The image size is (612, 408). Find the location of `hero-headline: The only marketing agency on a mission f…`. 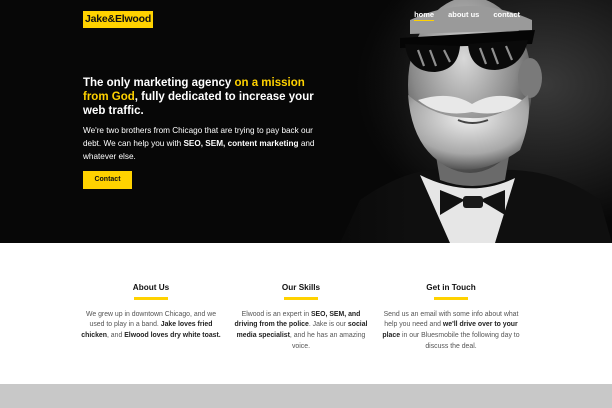

hero-headline: The only marketing agency on a mission f… is located at coordinates (203, 97).